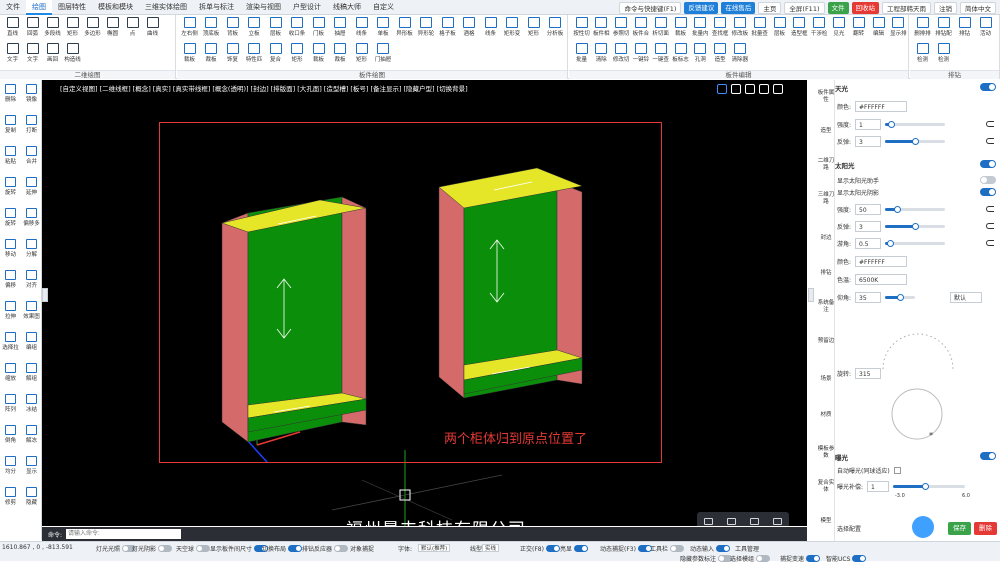  Describe the element at coordinates (959, 528) in the screenshot. I see `save-button: 保存` at that location.